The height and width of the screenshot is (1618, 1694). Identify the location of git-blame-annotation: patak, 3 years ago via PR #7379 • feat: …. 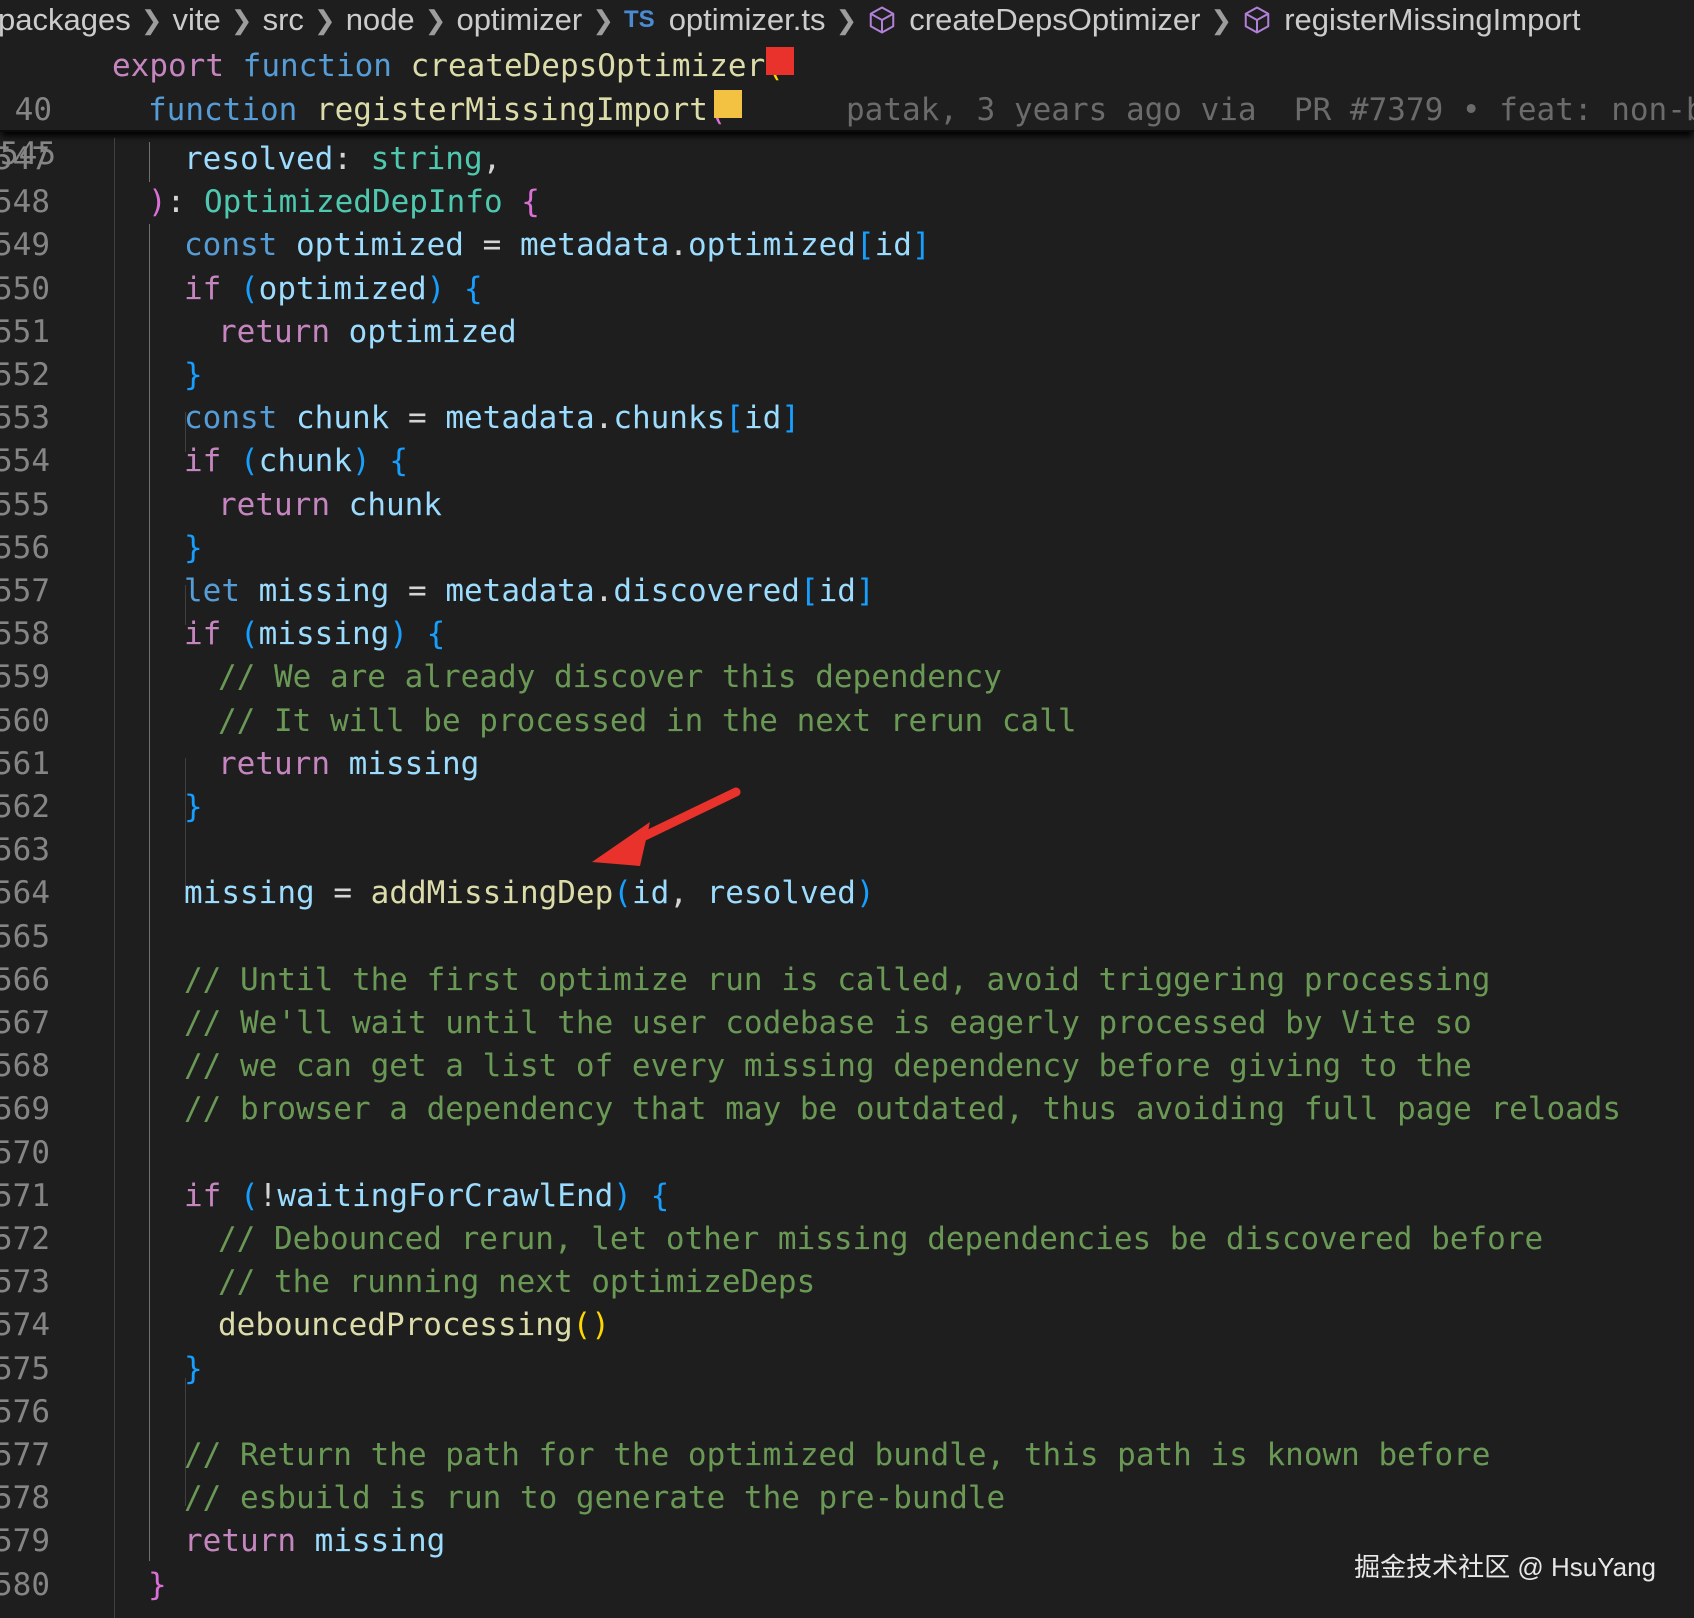
(1270, 110).